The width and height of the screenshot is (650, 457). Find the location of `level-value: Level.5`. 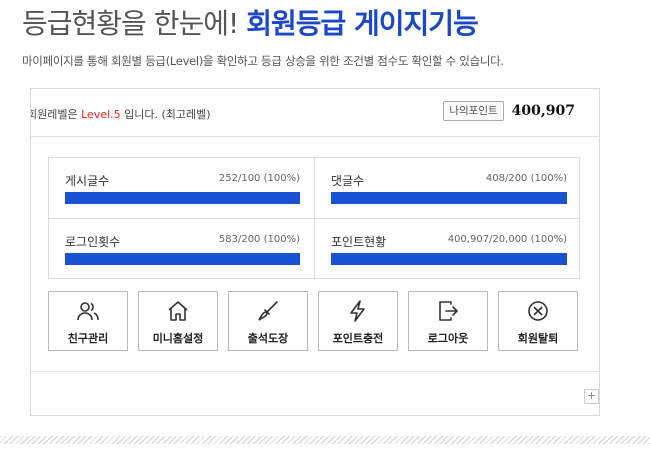

level-value: Level.5 is located at coordinates (101, 114).